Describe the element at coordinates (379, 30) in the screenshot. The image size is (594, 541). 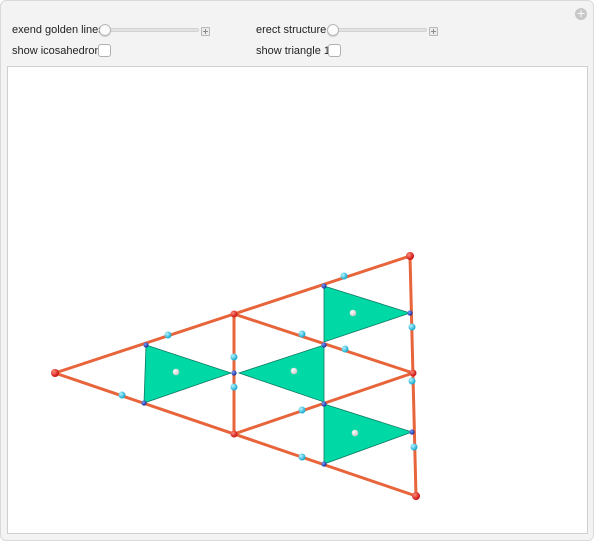
I see `erect-structure-slider` at that location.